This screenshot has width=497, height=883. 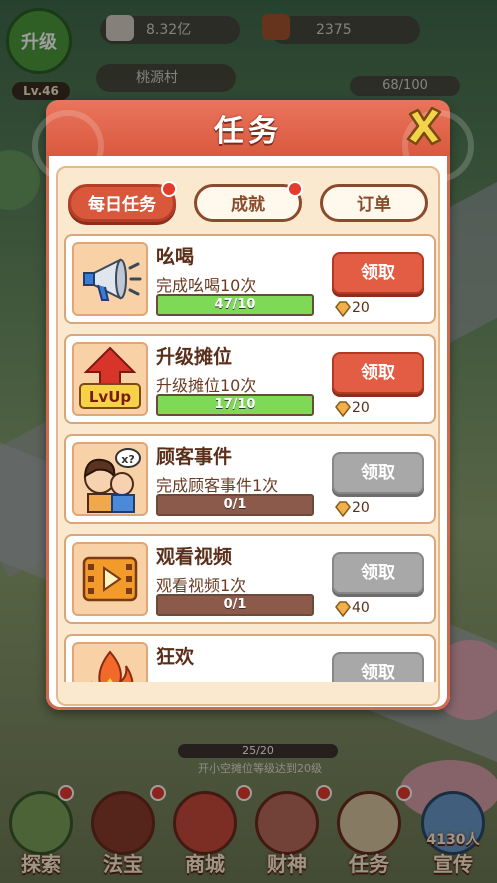 I want to click on svg-text: LvUp, so click(x=110, y=397).